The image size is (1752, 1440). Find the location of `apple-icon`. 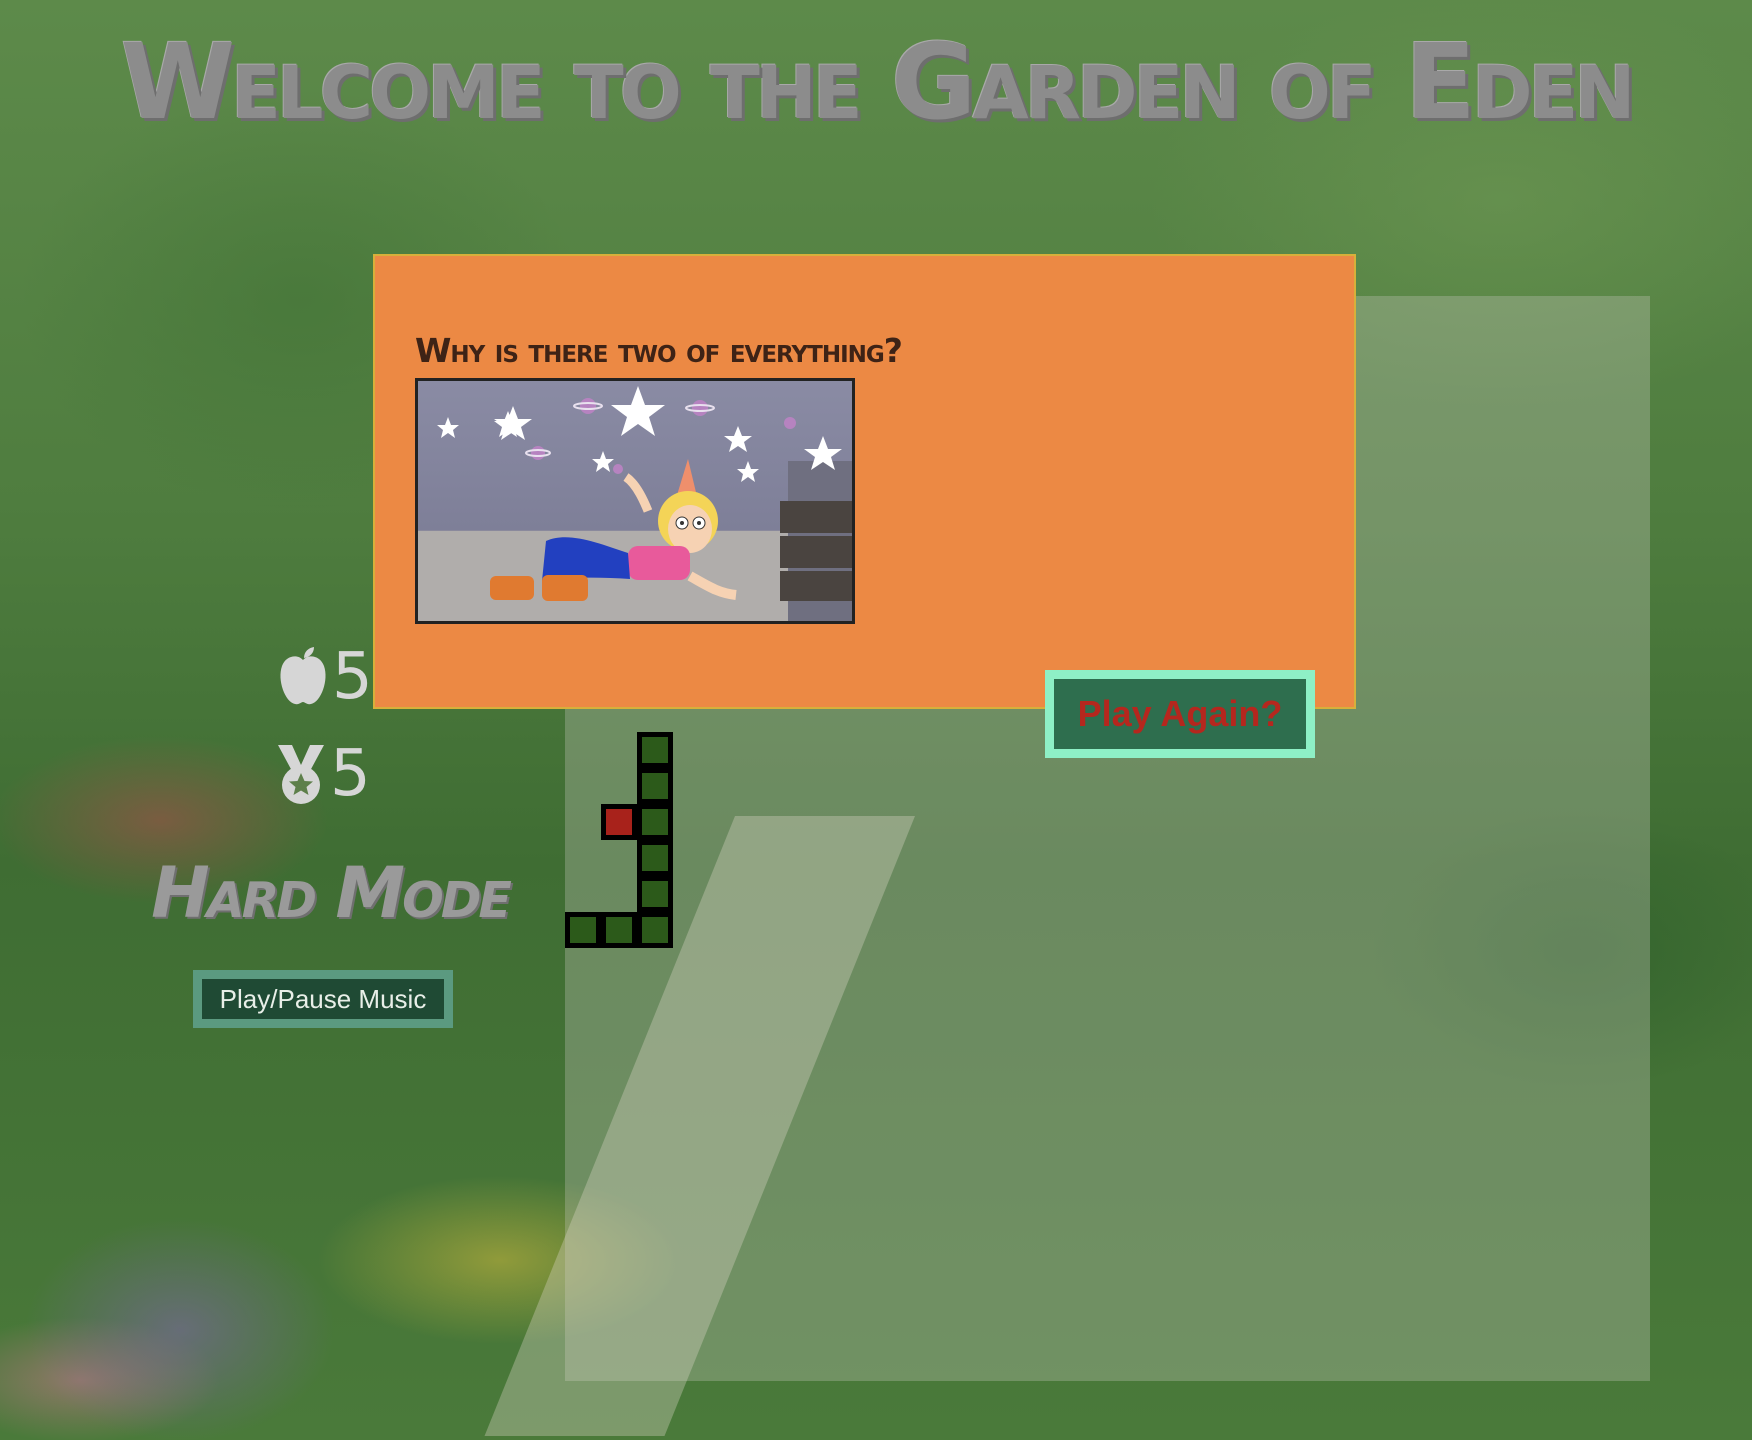

apple-icon is located at coordinates (304, 677).